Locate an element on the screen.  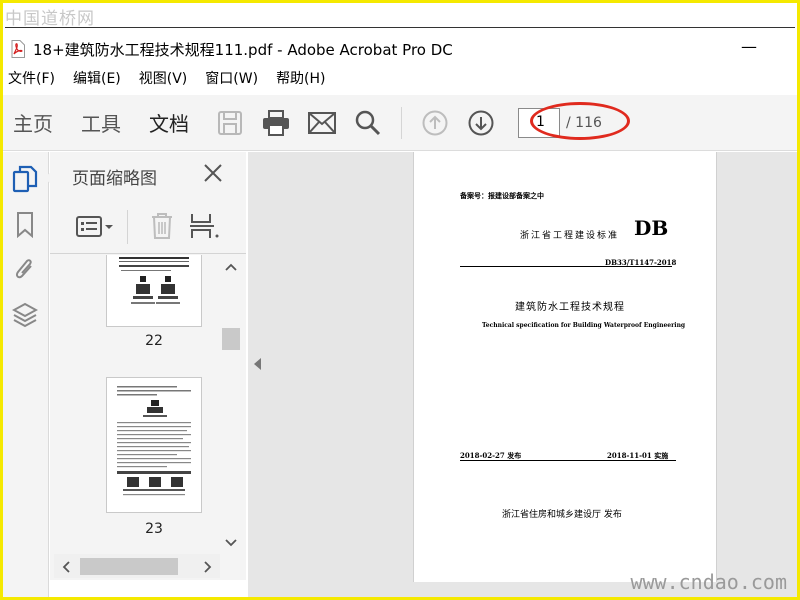
page-thumbnails-button is located at coordinates (25, 179).